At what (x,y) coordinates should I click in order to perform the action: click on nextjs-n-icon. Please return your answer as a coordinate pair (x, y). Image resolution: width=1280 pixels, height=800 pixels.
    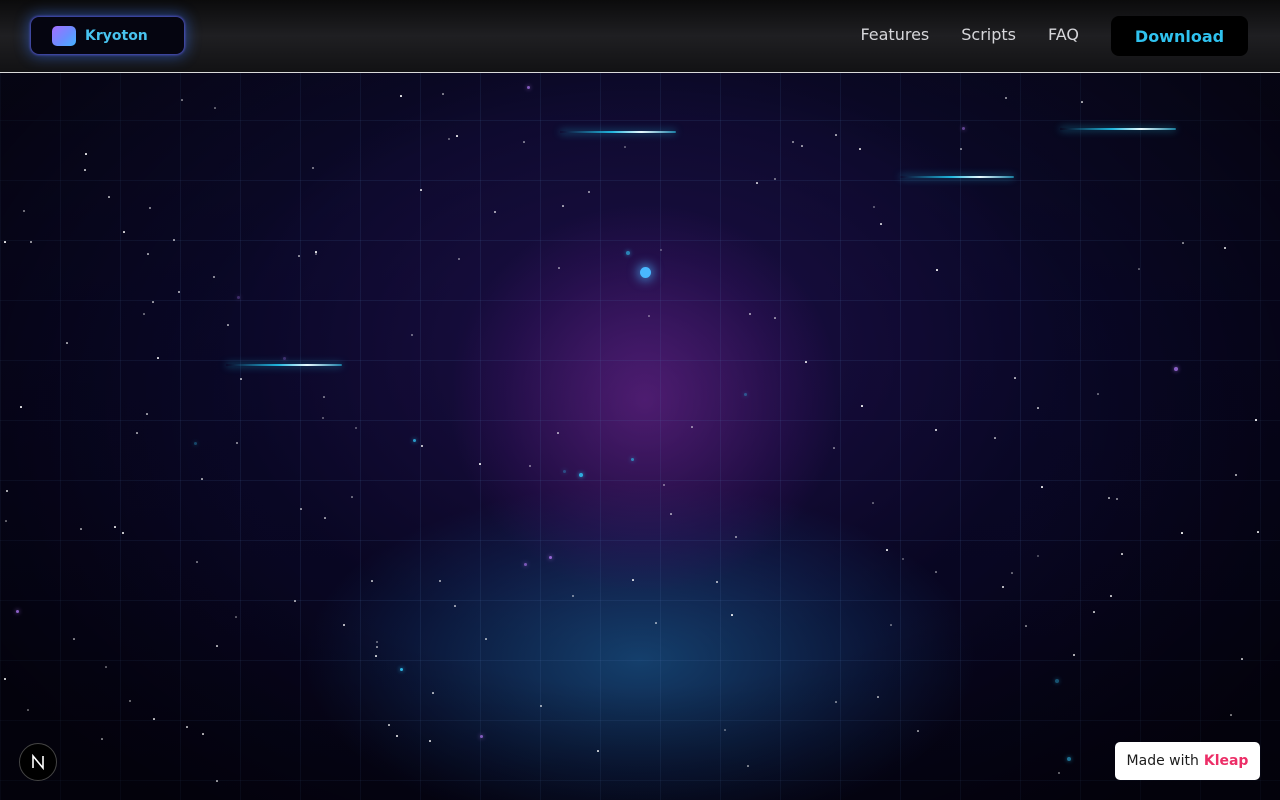
    Looking at the image, I should click on (38, 762).